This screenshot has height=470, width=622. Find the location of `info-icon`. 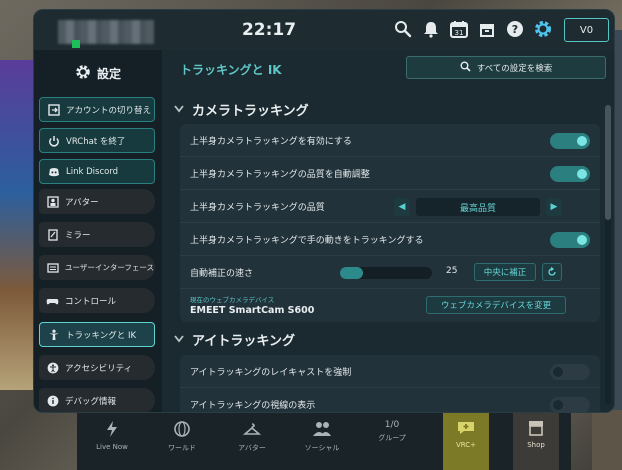

info-icon is located at coordinates (52, 400).